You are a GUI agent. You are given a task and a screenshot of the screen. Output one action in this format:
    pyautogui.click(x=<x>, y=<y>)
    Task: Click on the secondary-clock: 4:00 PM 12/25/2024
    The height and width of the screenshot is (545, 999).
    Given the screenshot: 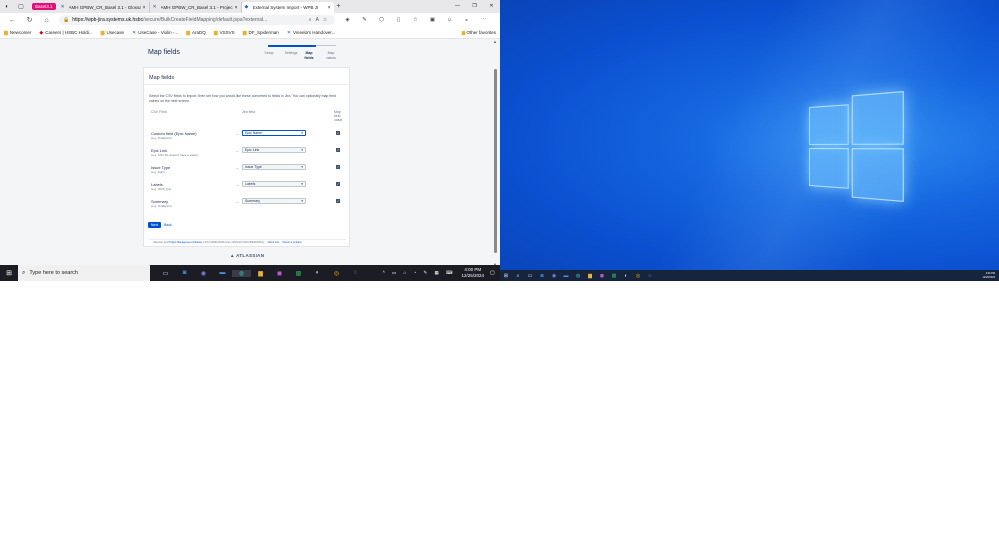 What is the action you would take?
    pyautogui.click(x=988, y=275)
    